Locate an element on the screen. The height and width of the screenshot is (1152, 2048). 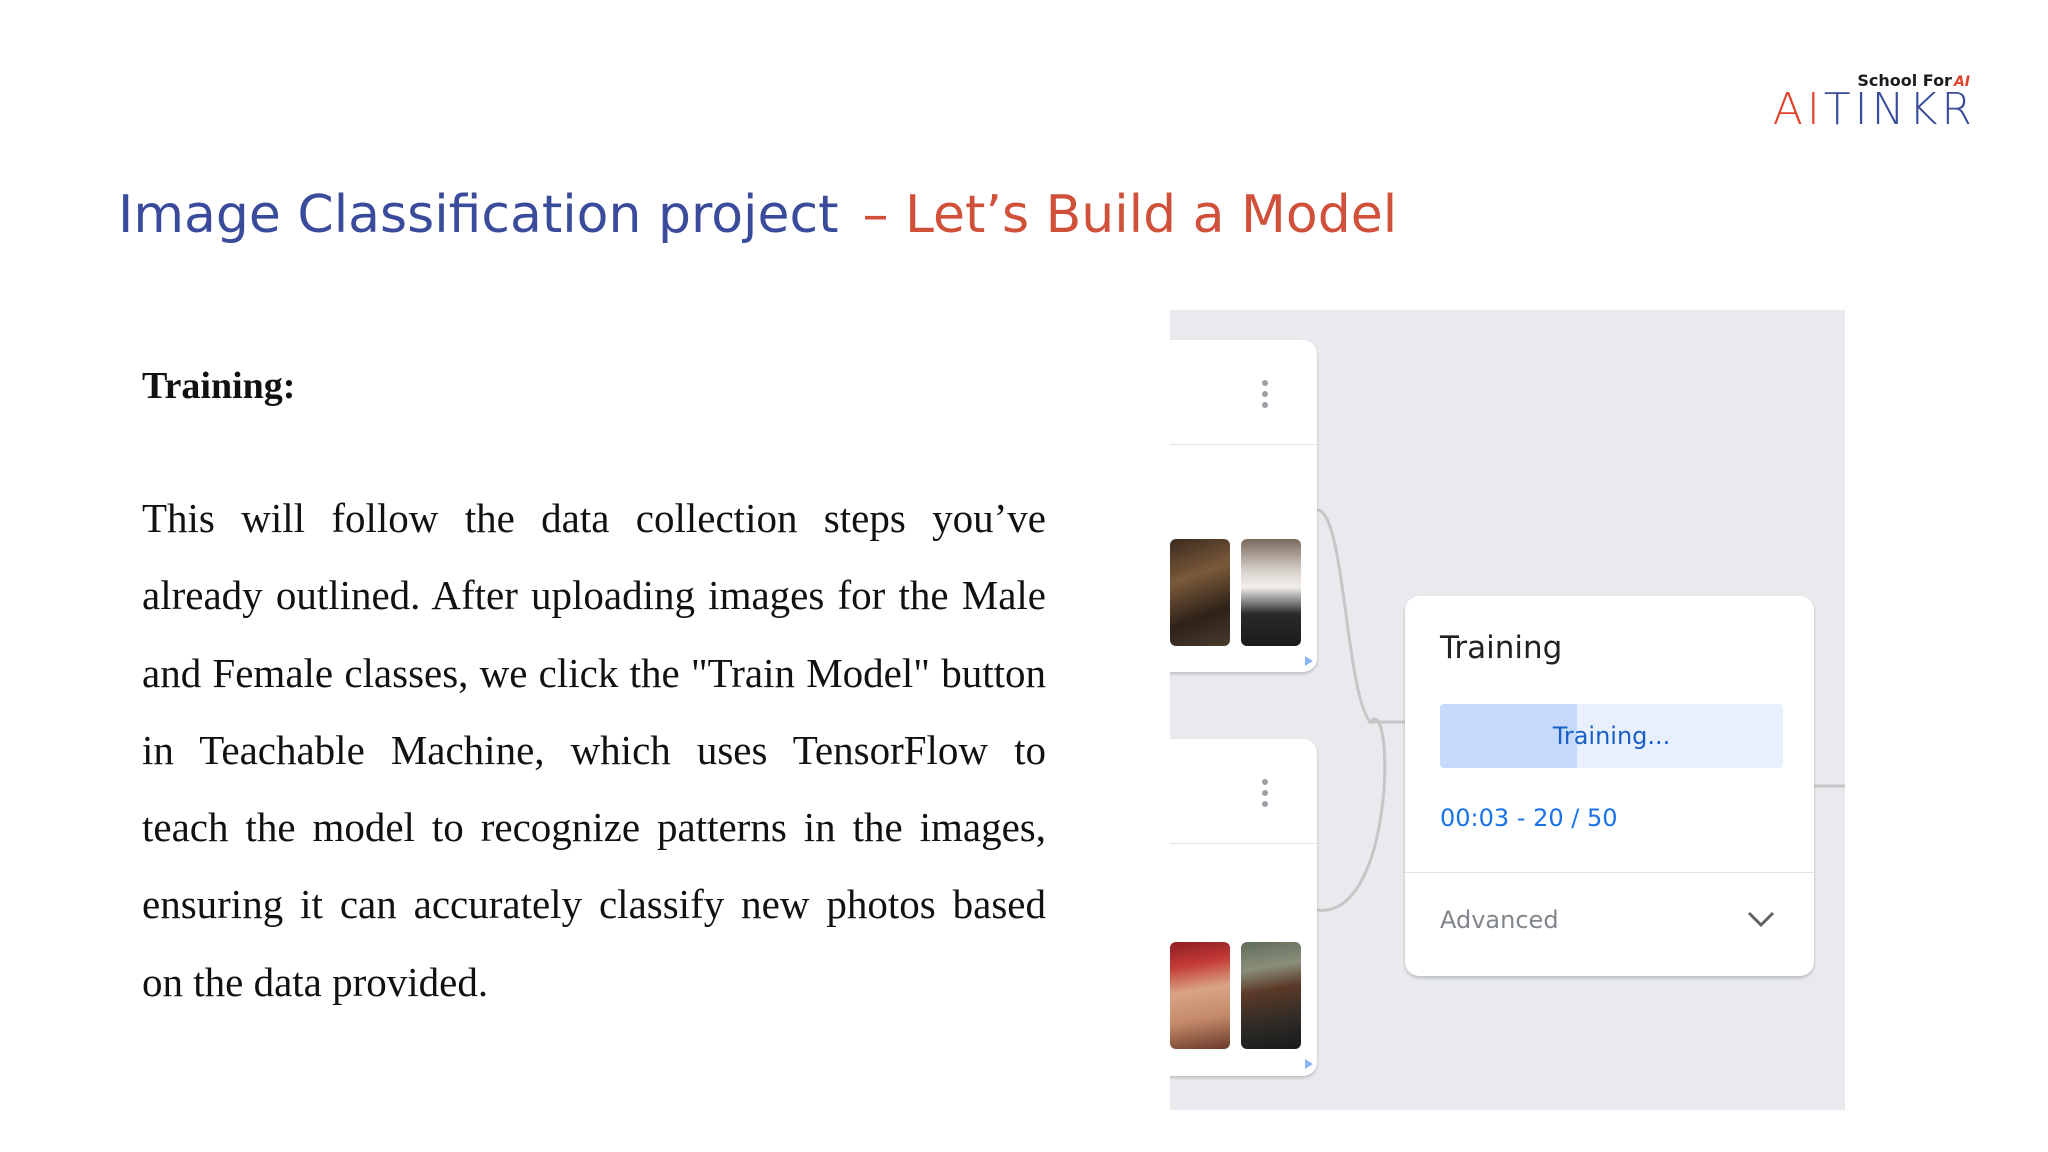
chevron-down-icon is located at coordinates (1761, 919).